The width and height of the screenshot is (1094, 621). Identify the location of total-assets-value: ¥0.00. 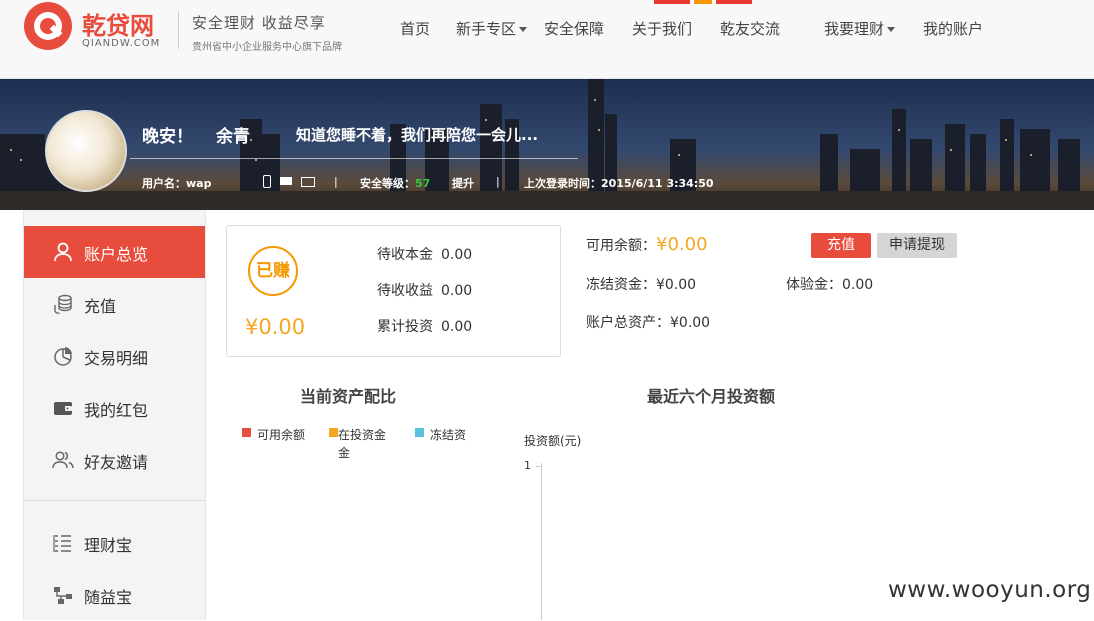
(690, 323).